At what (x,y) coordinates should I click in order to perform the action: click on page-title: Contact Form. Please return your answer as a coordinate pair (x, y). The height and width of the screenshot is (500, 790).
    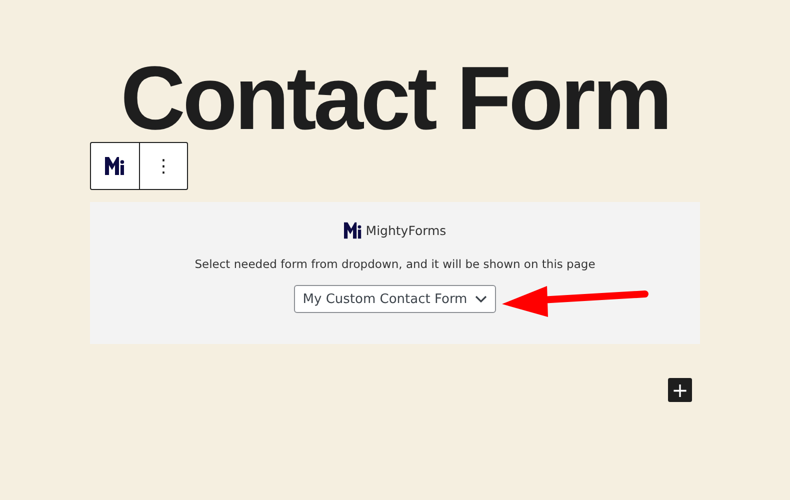
    Looking at the image, I should click on (395, 95).